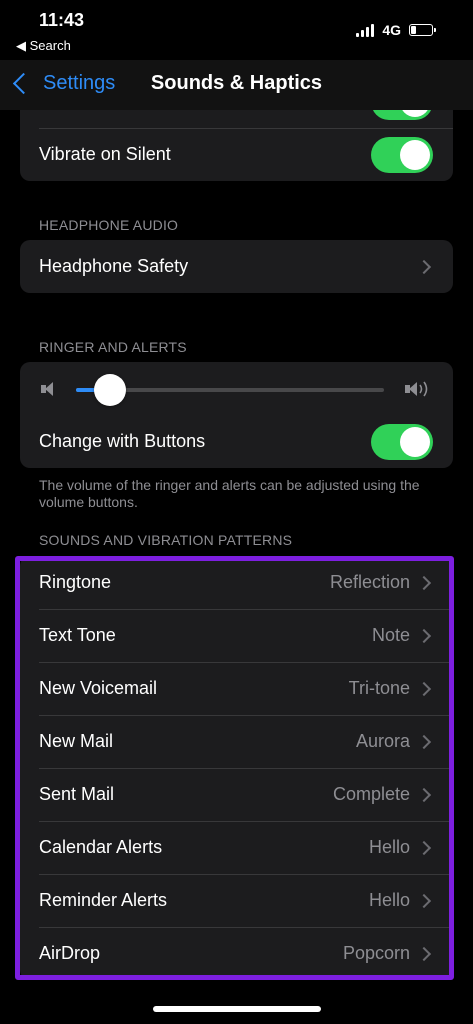 This screenshot has width=473, height=1024. Describe the element at coordinates (77, 635) in the screenshot. I see `item-label: Text Tone` at that location.